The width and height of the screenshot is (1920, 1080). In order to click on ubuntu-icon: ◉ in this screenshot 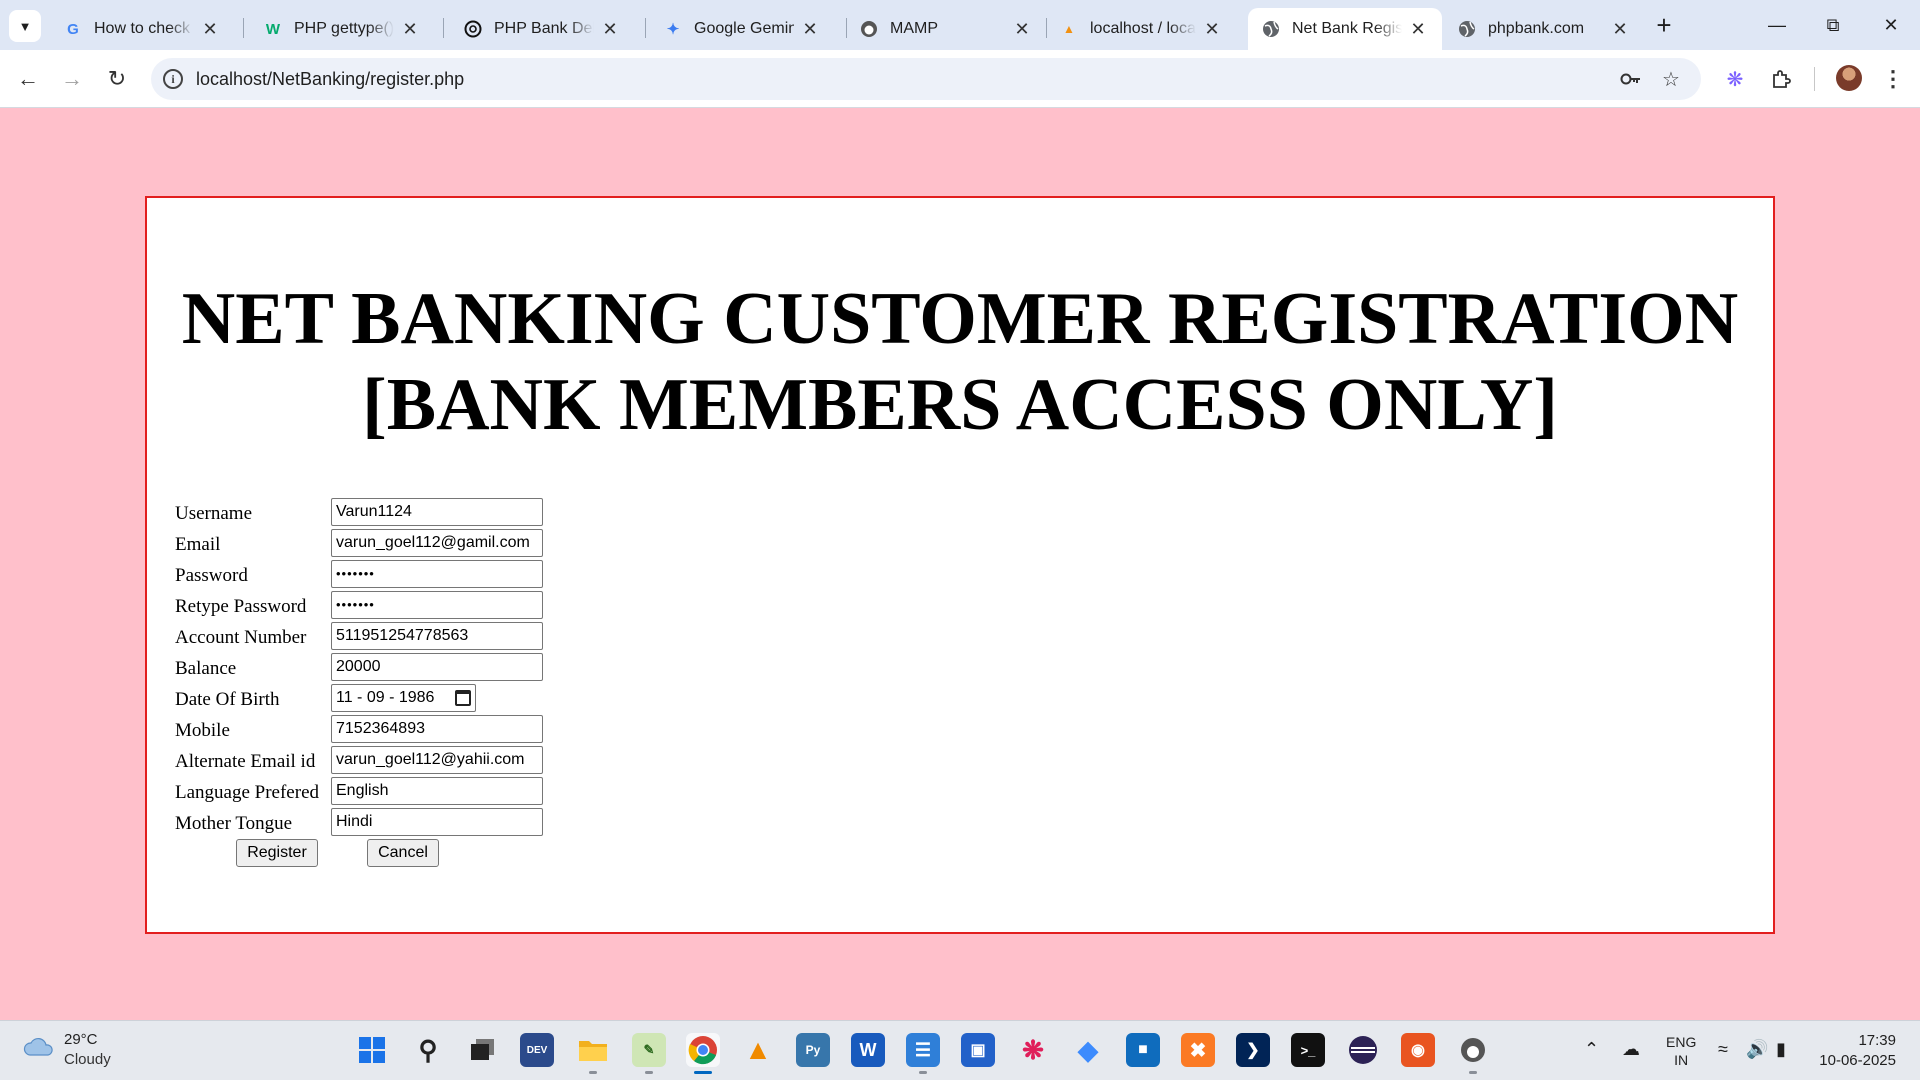, I will do `click(1418, 1050)`.